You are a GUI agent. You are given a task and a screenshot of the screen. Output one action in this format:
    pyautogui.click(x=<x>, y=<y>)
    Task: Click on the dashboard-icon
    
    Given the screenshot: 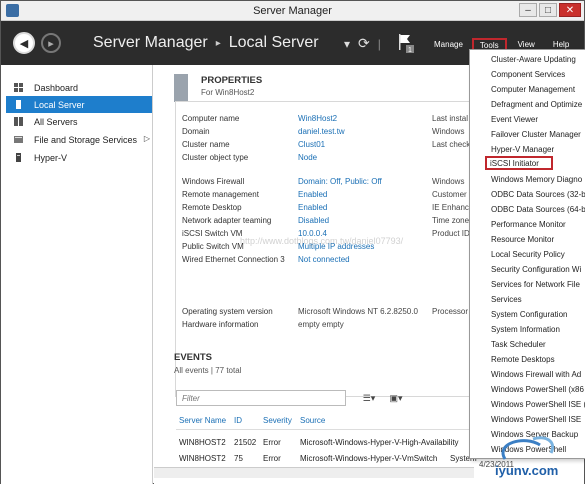 What is the action you would take?
    pyautogui.click(x=18, y=87)
    